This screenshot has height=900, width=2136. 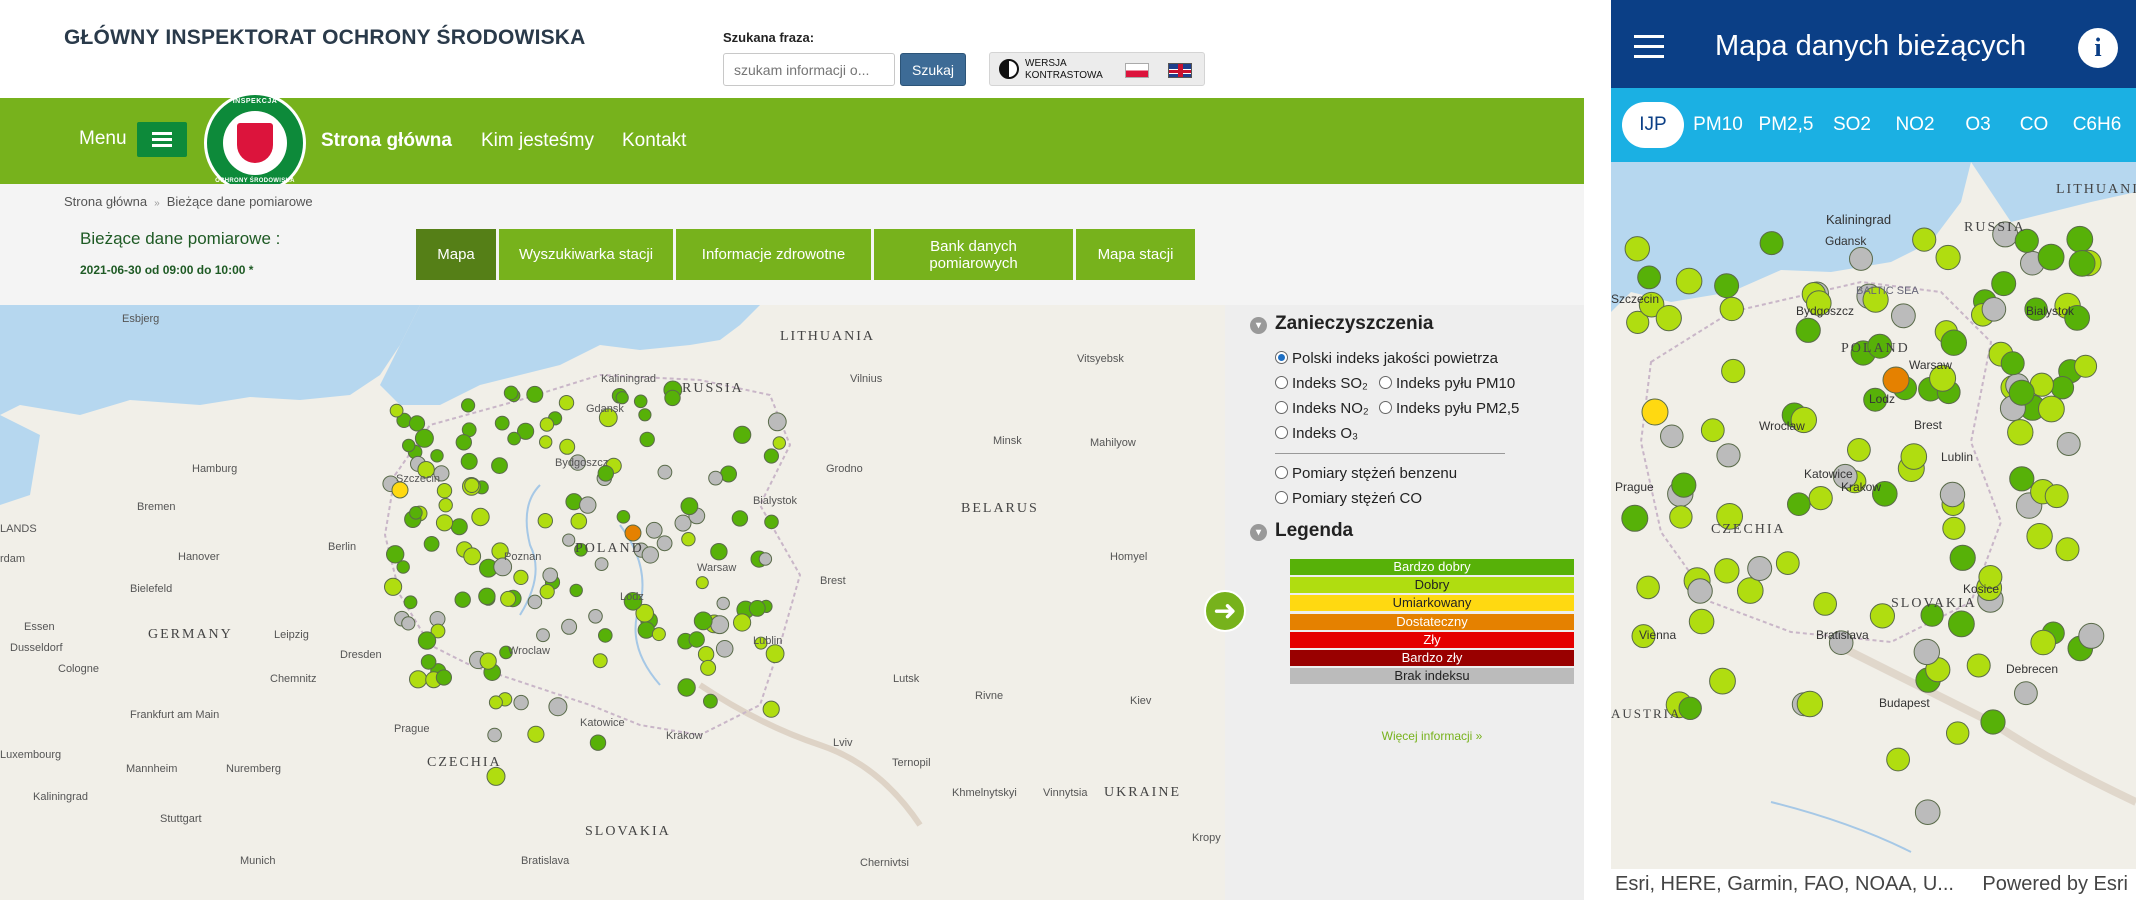 What do you see at coordinates (1386, 358) in the screenshot?
I see `option-polish-index: Polski indeks jakości powietrza` at bounding box center [1386, 358].